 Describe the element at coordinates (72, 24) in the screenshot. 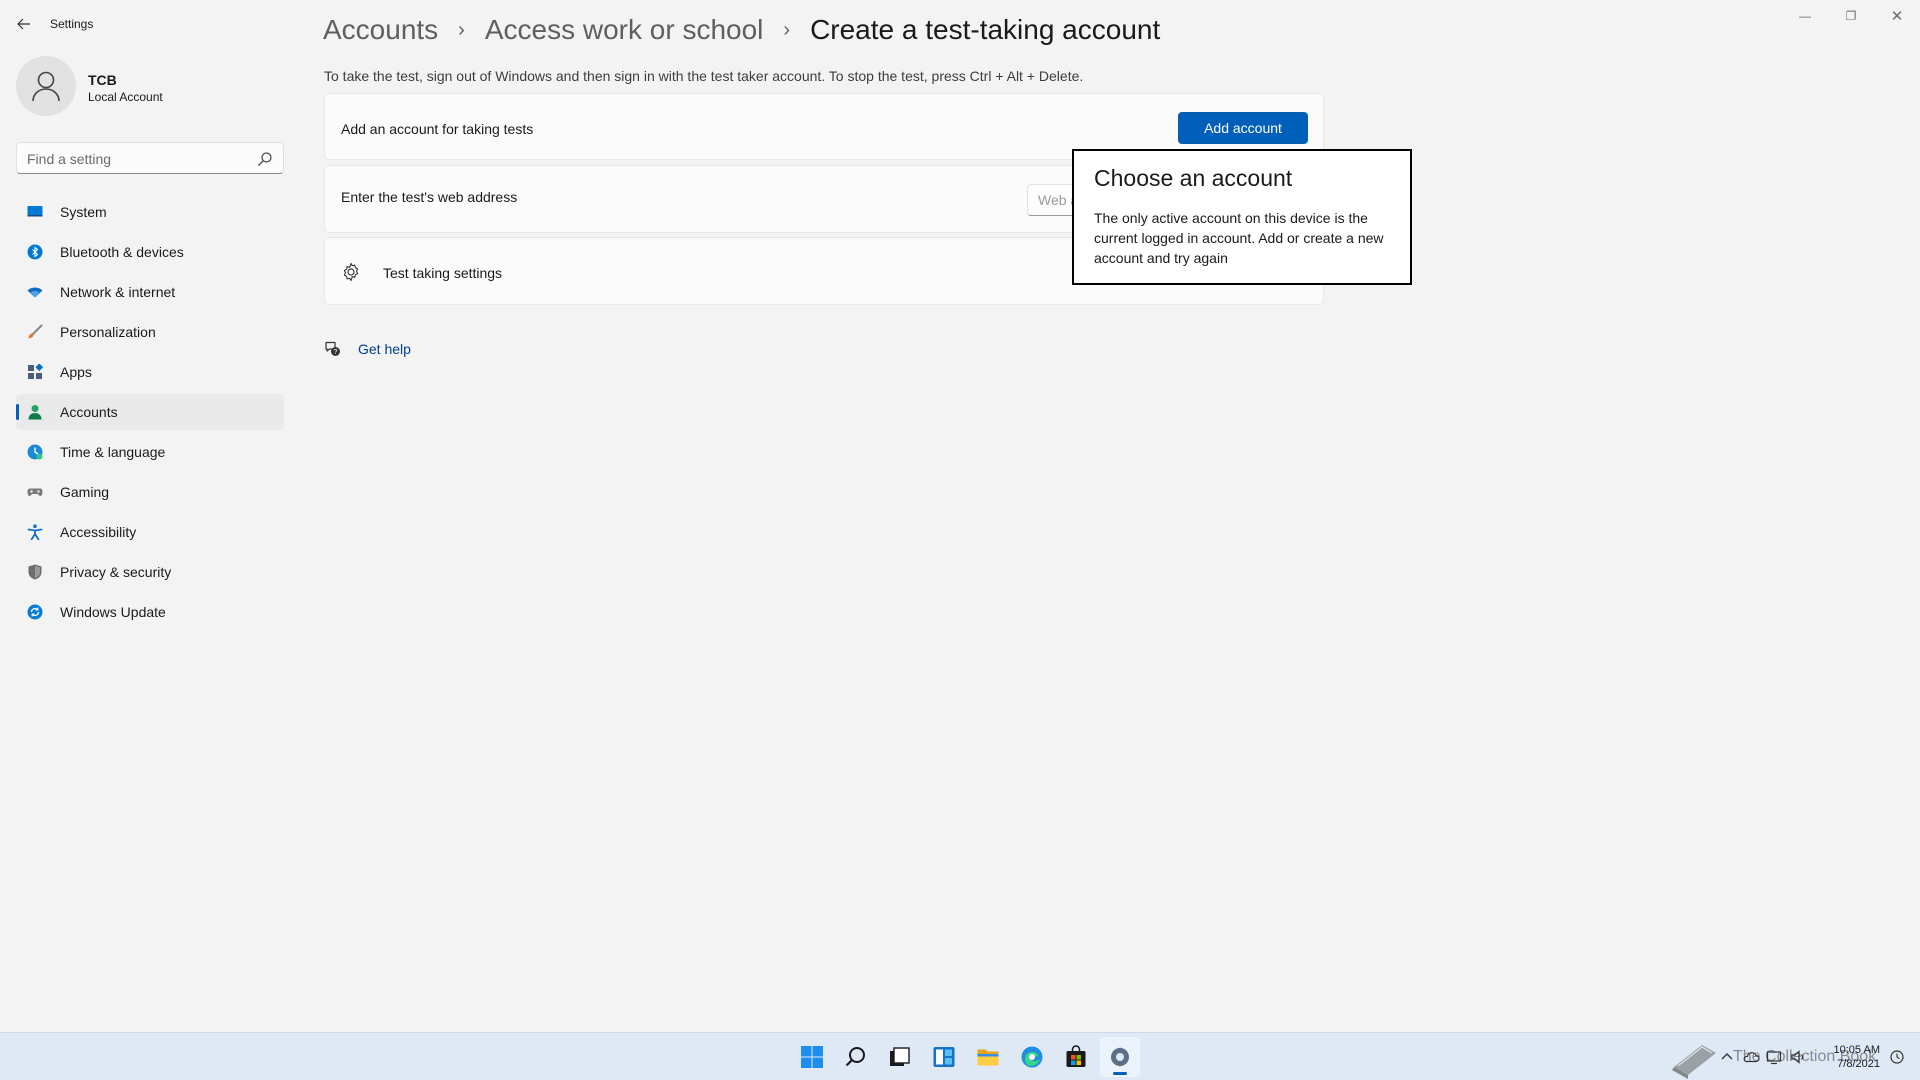

I see `app-title: Settings` at that location.